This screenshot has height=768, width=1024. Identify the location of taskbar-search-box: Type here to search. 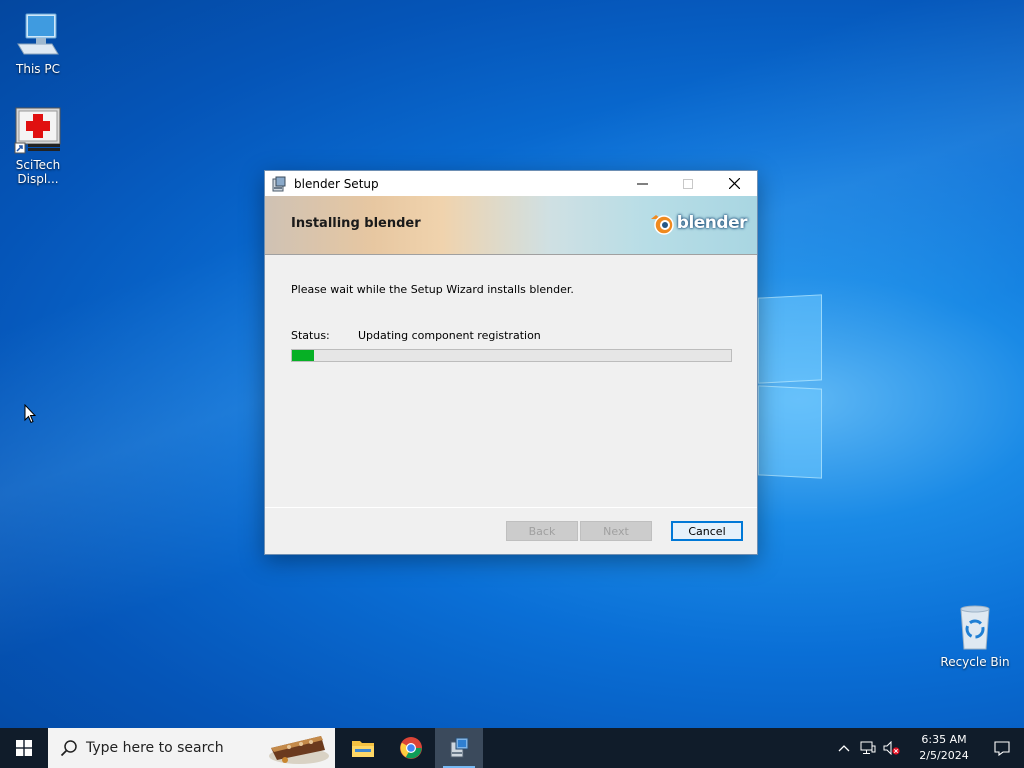
(191, 748).